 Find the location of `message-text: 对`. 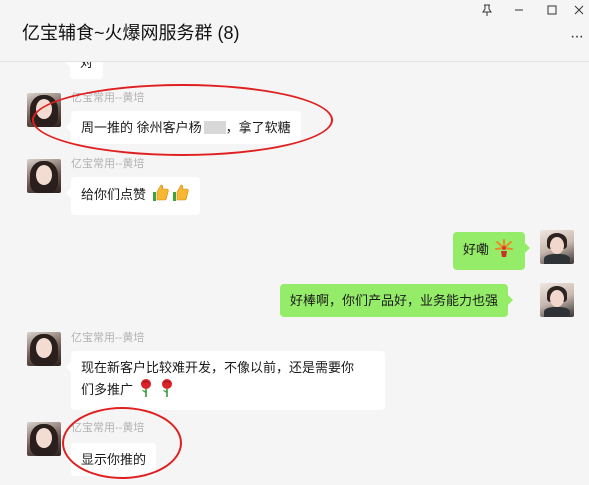

message-text: 对 is located at coordinates (87, 66).